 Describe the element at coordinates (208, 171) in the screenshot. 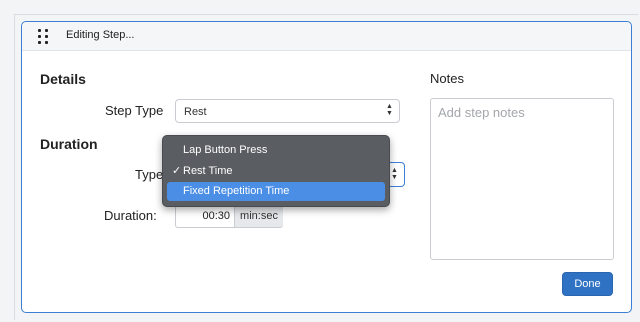

I see `menu-item-label: Rest Time` at that location.